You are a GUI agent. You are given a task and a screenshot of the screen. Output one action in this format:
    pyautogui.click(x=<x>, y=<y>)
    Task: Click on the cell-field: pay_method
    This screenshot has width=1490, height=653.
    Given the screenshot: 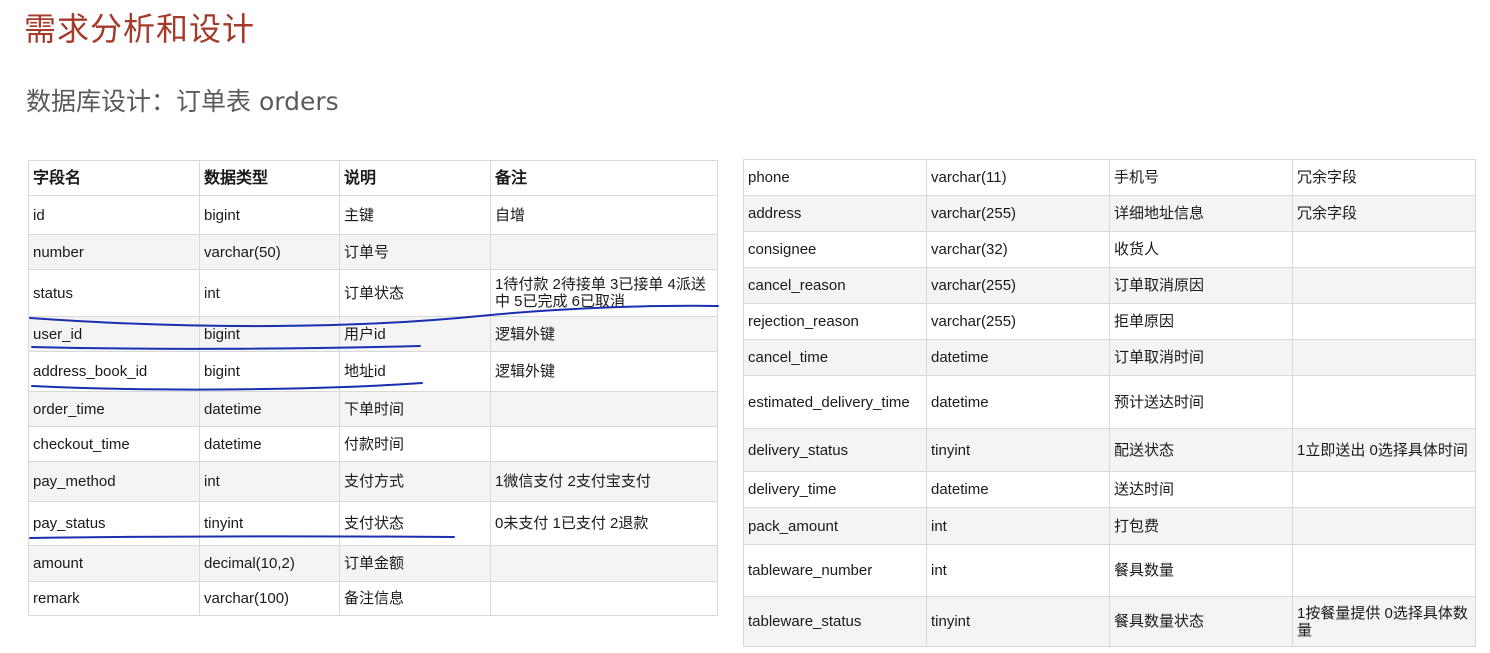 What is the action you would take?
    pyautogui.click(x=114, y=481)
    